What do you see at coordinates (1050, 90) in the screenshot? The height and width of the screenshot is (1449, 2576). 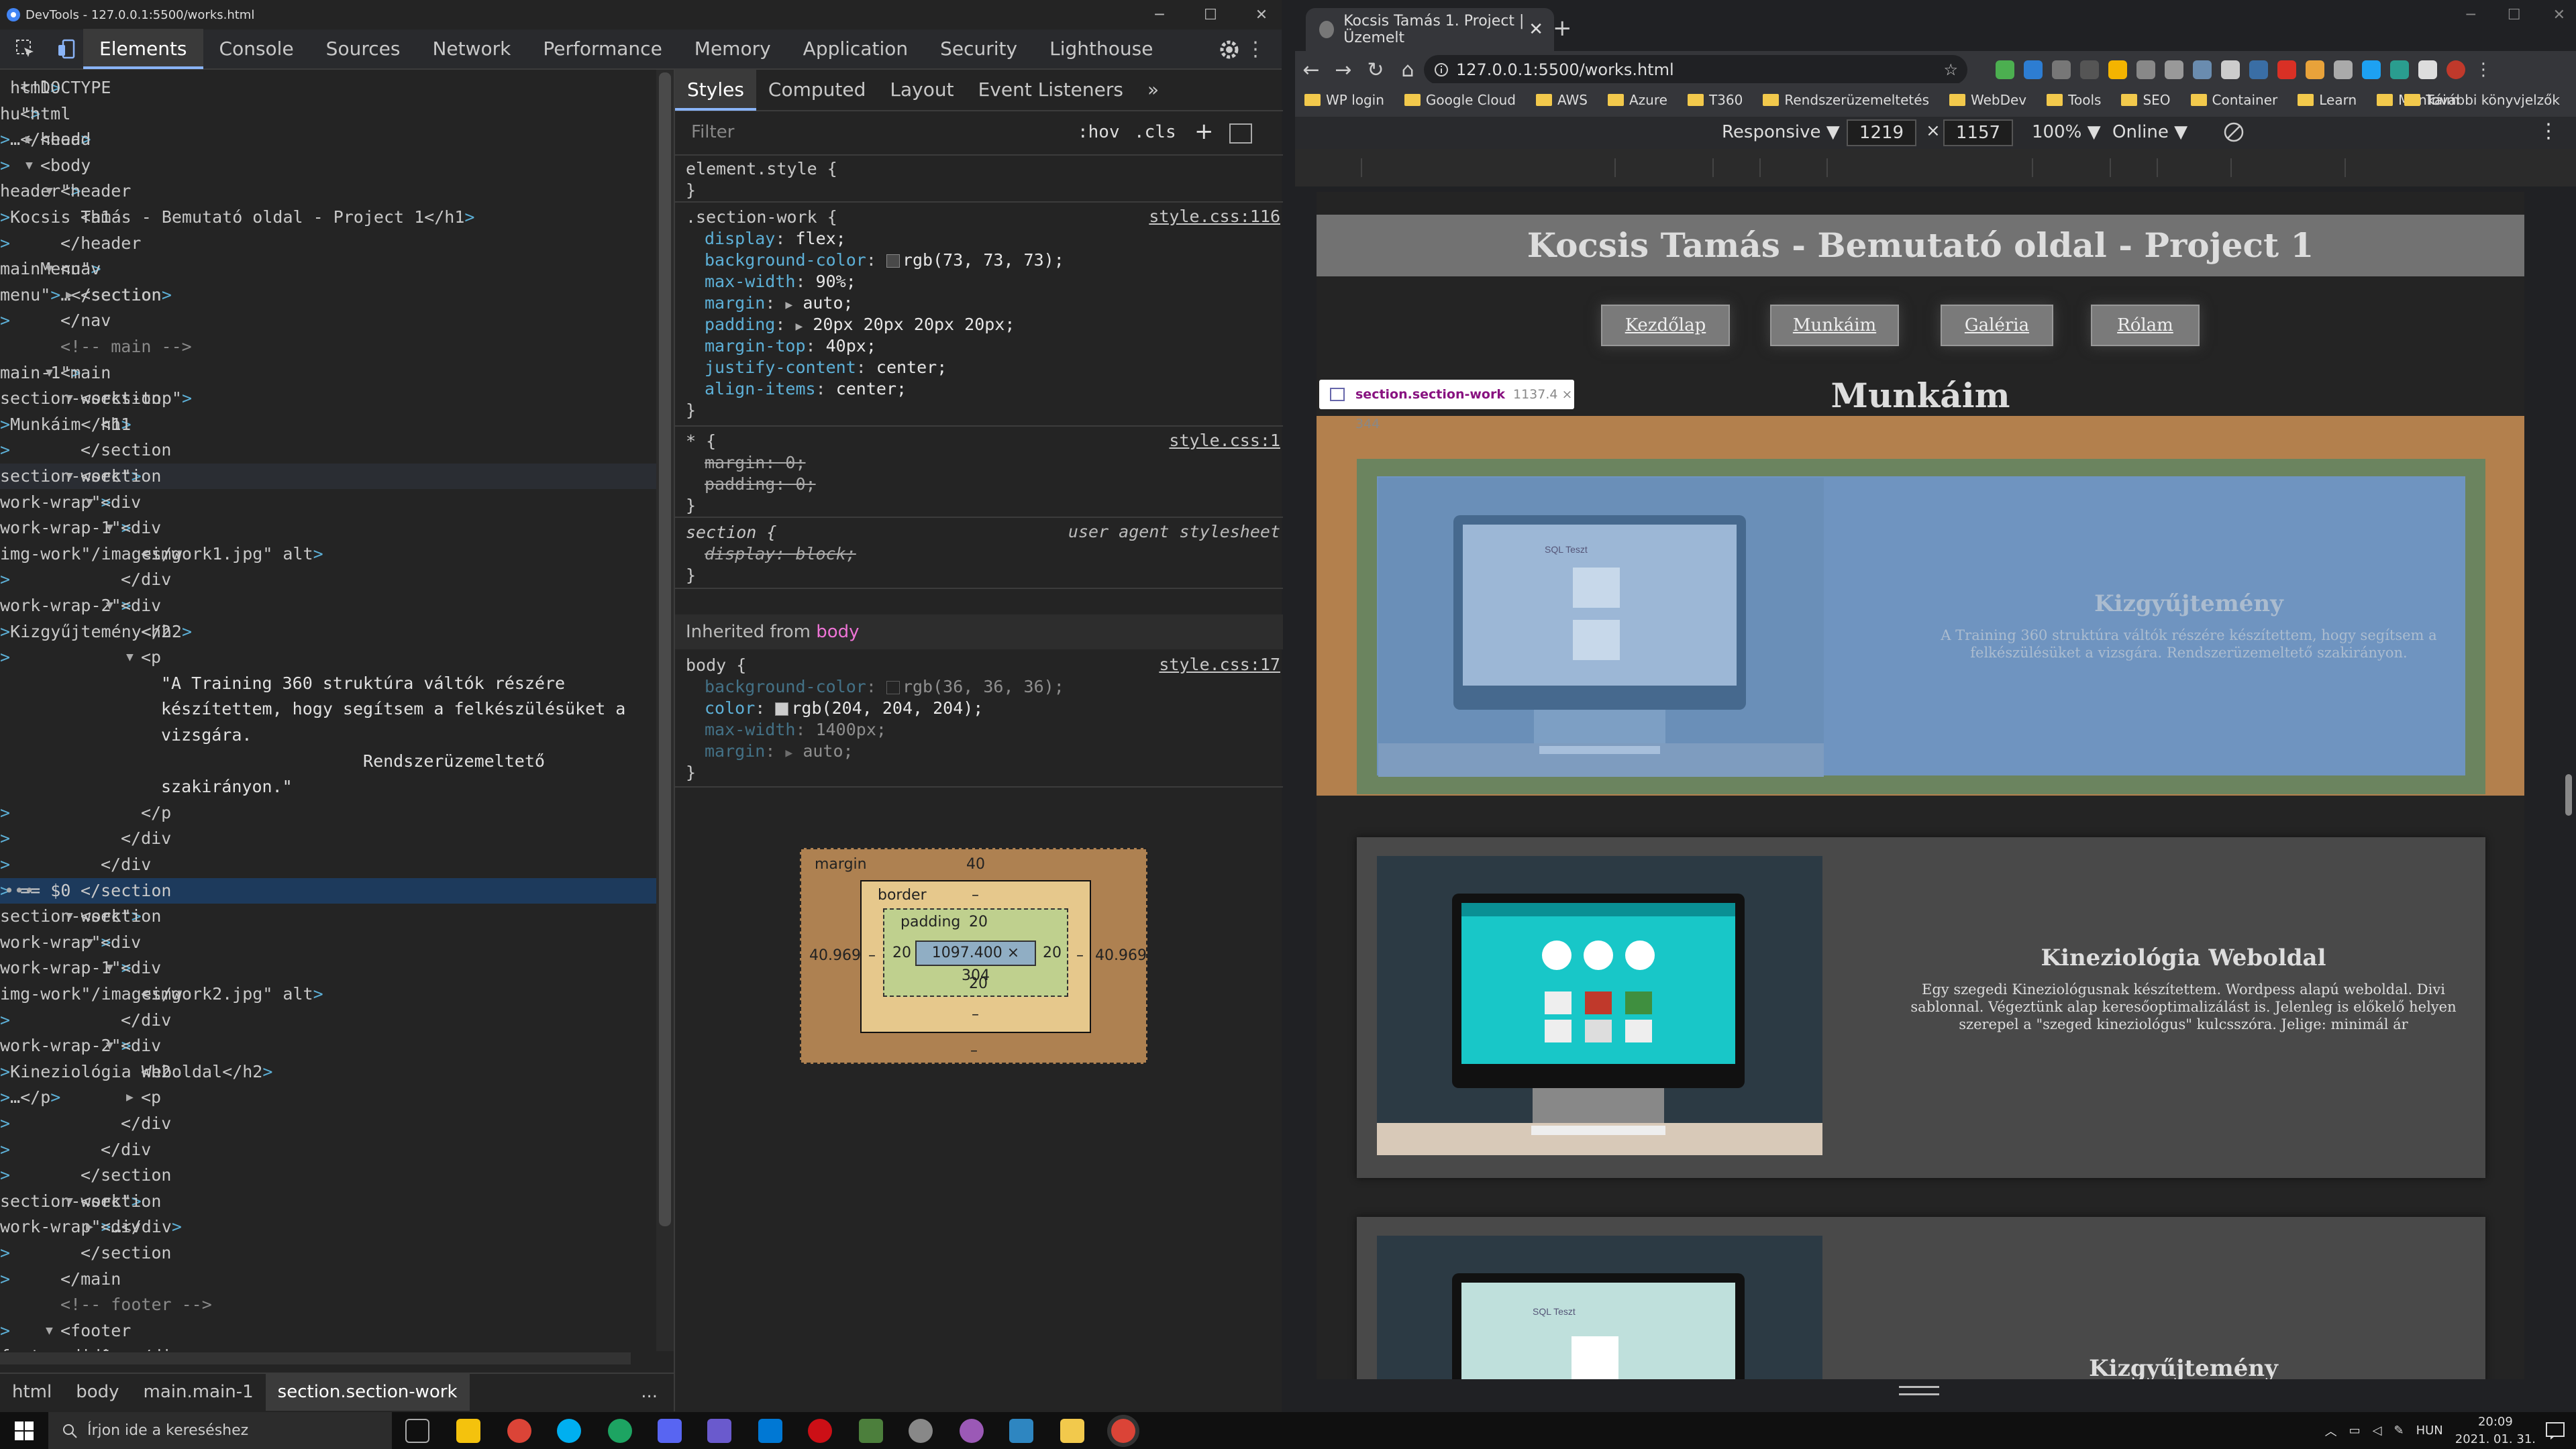 I see `tab-event-listeners: Event Listeners` at bounding box center [1050, 90].